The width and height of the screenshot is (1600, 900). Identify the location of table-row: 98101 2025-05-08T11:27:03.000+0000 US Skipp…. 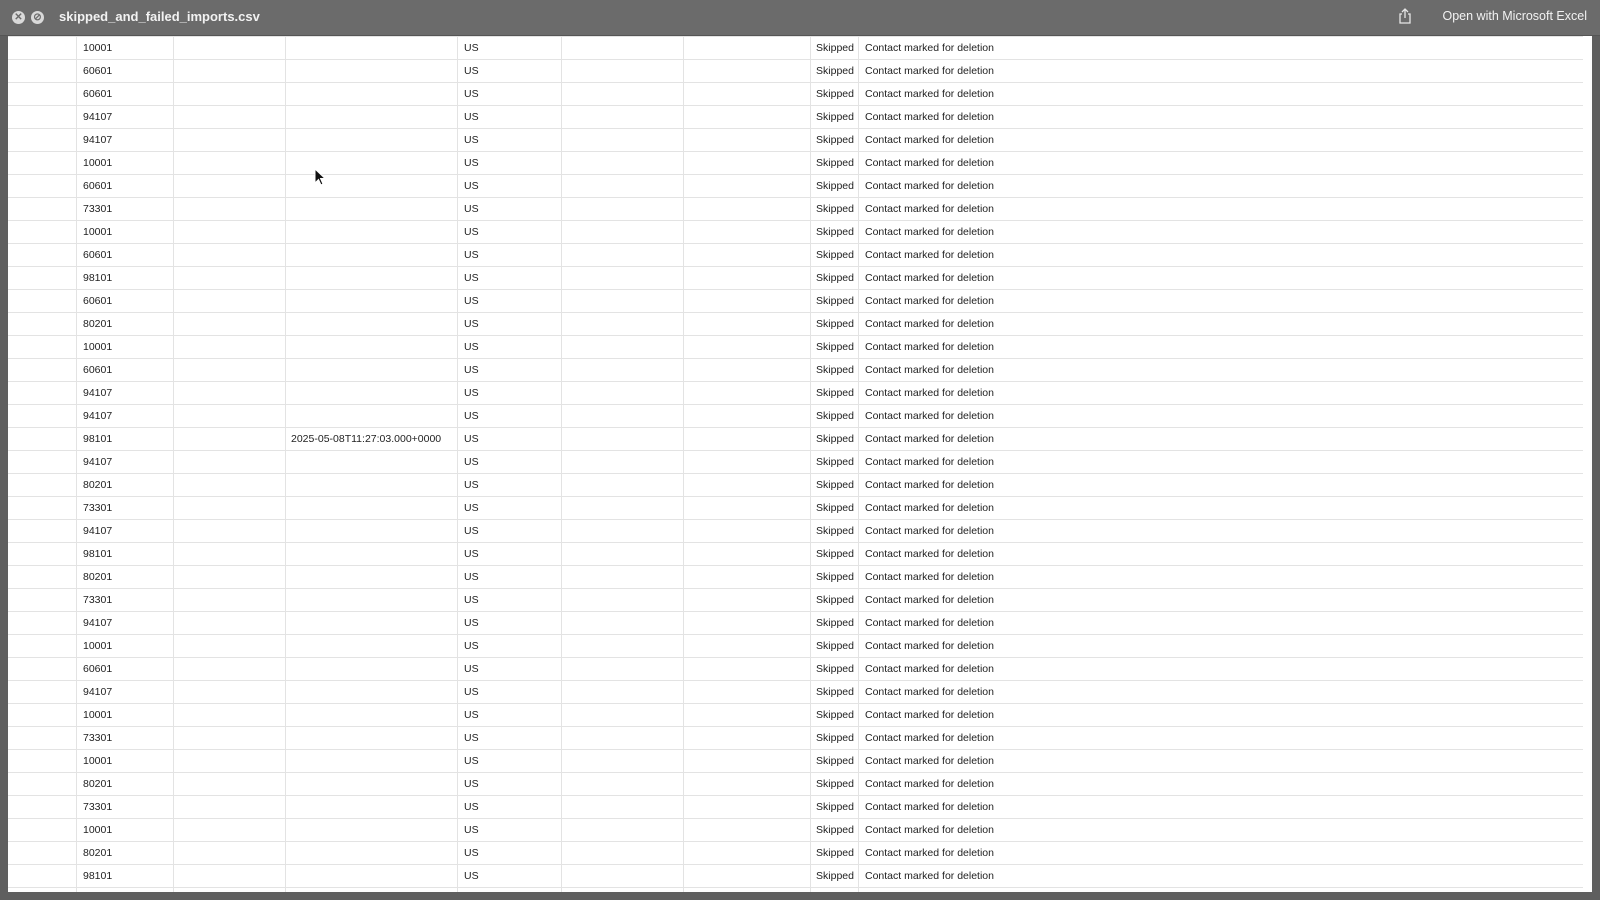
(795, 439).